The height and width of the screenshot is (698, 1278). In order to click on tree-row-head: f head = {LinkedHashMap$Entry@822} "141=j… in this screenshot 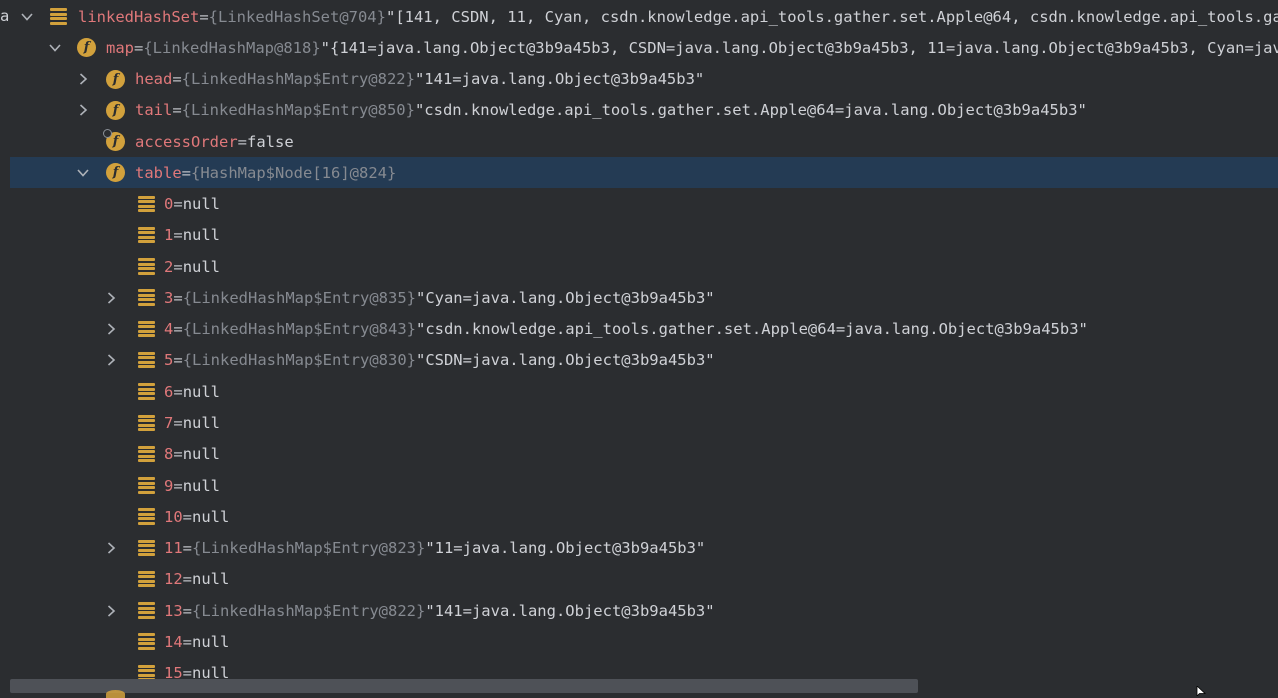, I will do `click(639, 79)`.